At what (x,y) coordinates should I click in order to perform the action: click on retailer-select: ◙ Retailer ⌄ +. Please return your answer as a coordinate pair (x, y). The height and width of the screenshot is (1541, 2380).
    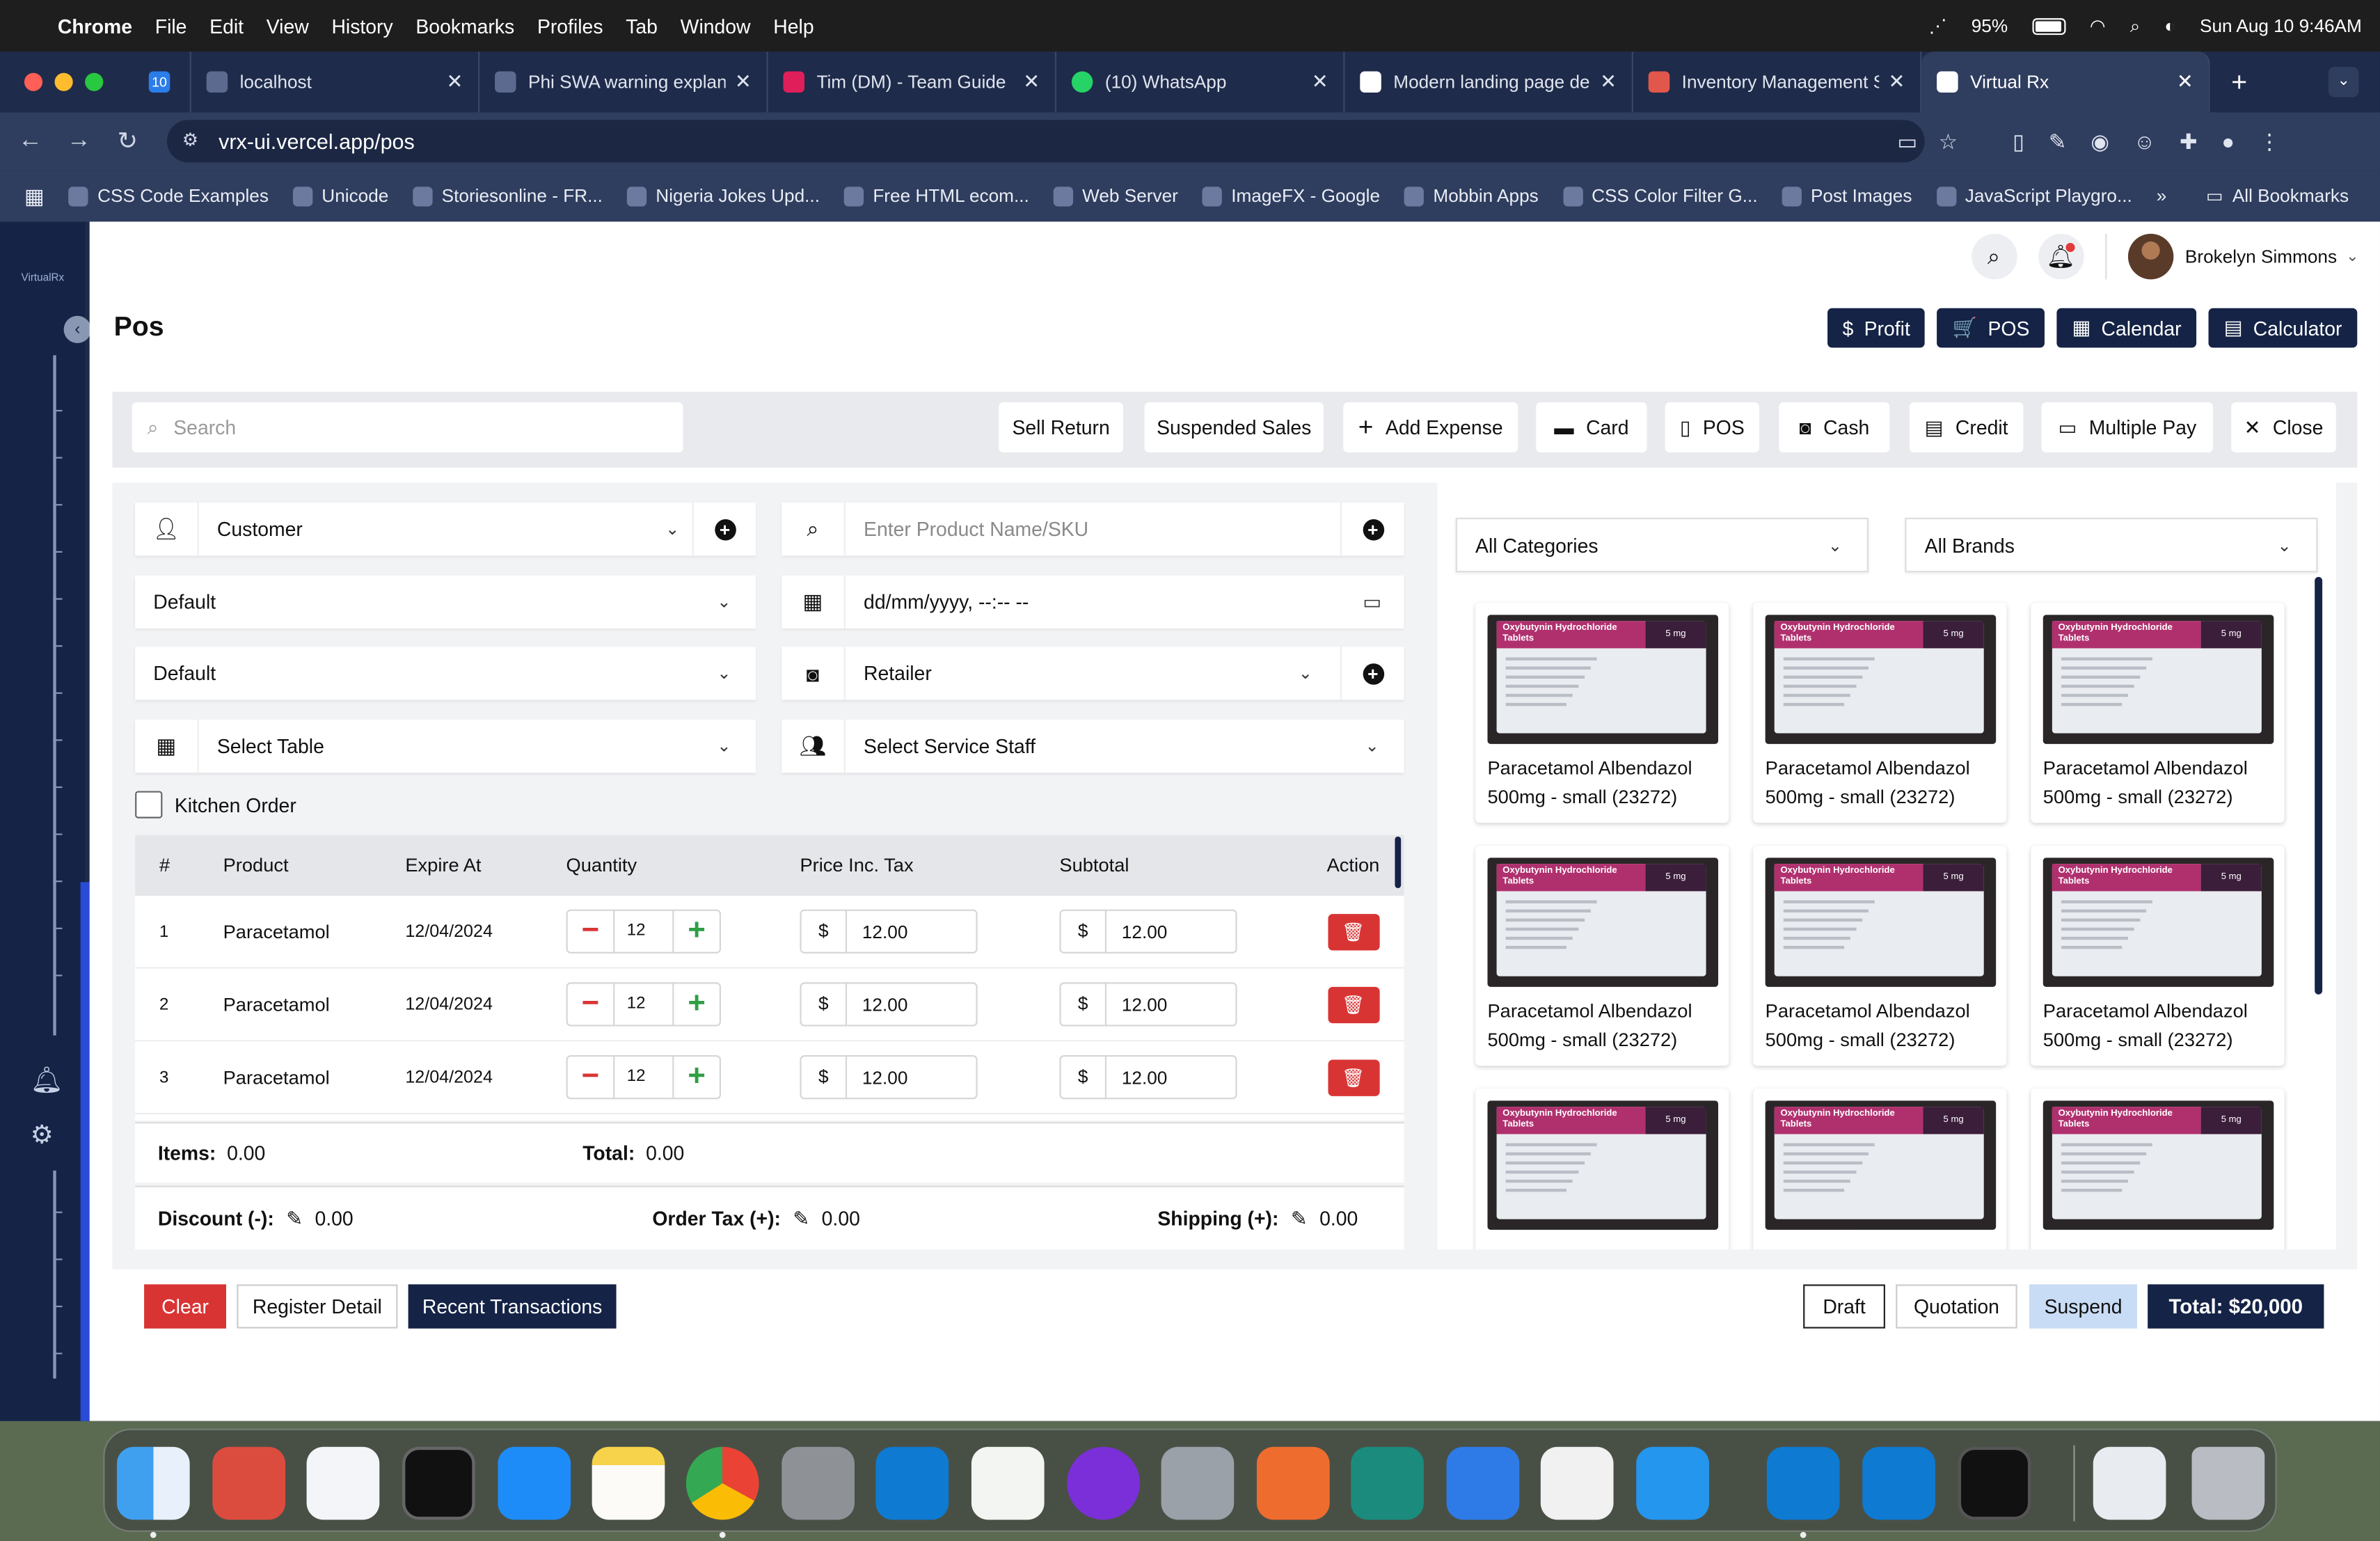
    Looking at the image, I should click on (1093, 673).